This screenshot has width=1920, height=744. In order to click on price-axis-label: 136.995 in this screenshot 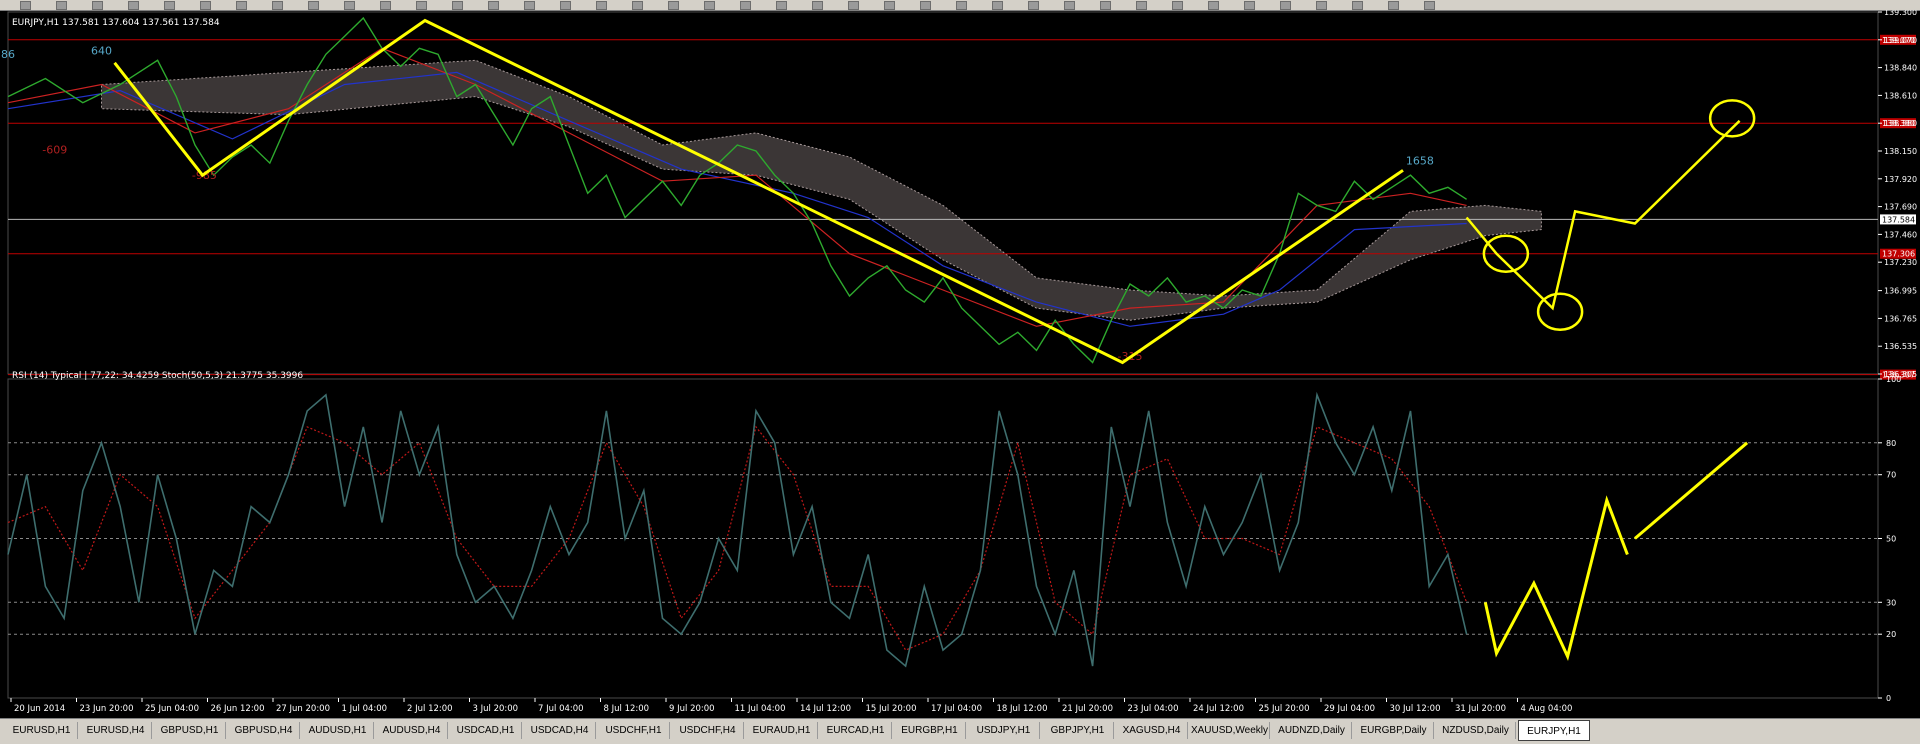, I will do `click(1900, 291)`.